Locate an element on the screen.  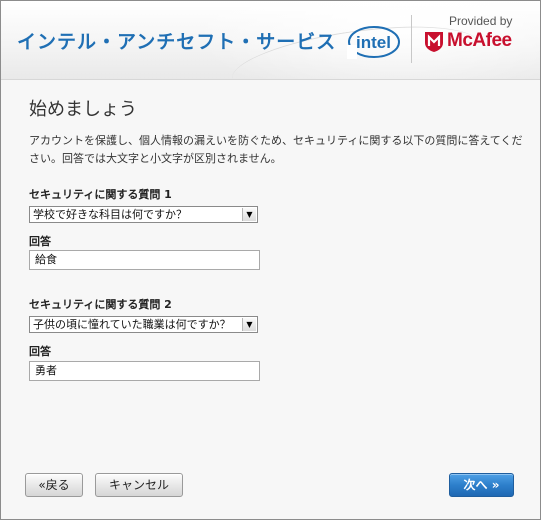
back-button: «戻る is located at coordinates (54, 485).